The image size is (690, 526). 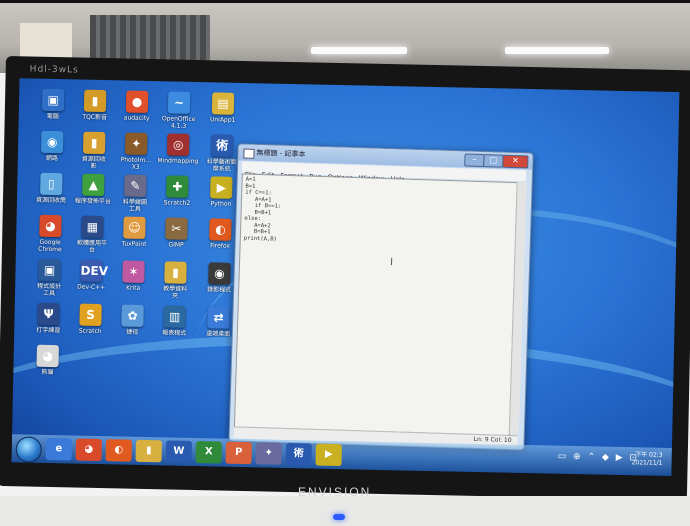 I want to click on remote-icon: ⇄, so click(x=218, y=317).